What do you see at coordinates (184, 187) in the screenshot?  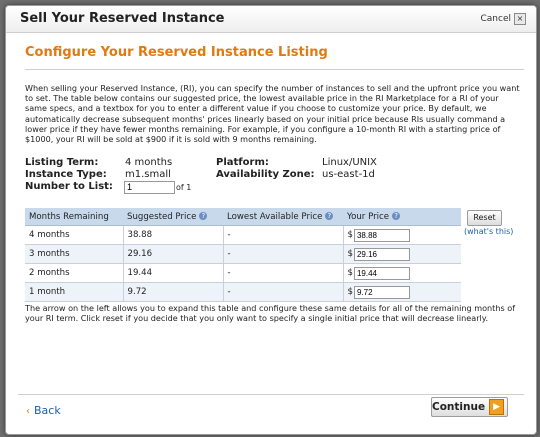 I see `number-of-text: of 1` at bounding box center [184, 187].